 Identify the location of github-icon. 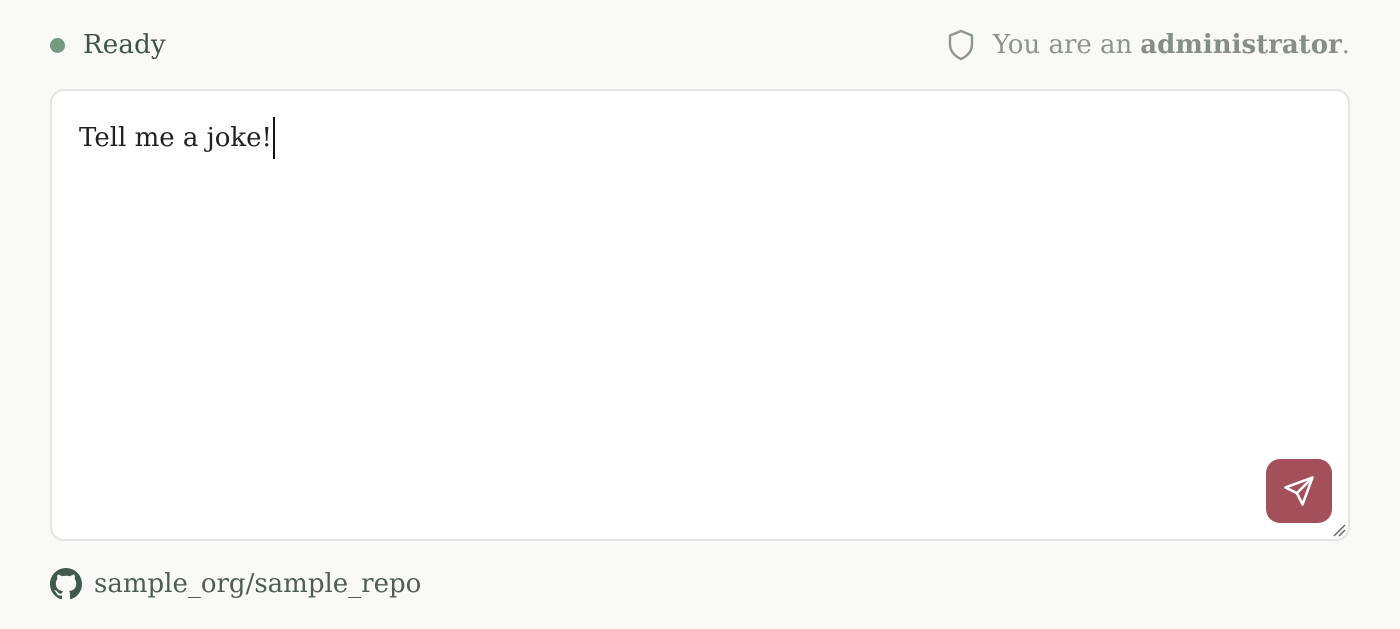
(66, 584).